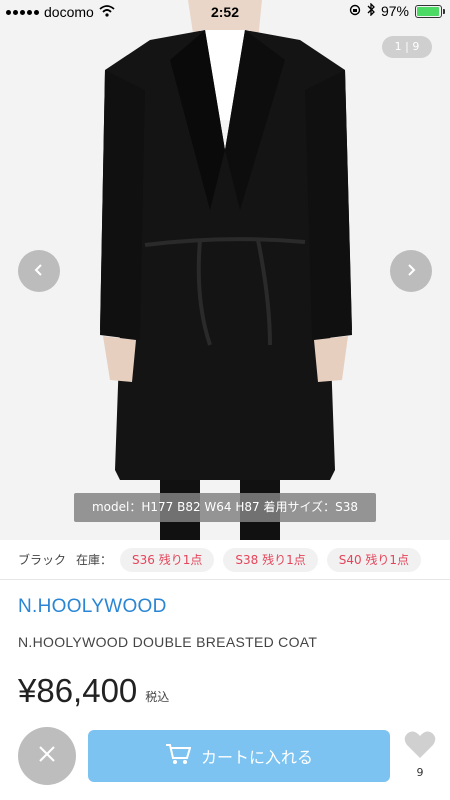  What do you see at coordinates (256, 757) in the screenshot?
I see `add-to-cart-label: カートに入れる` at bounding box center [256, 757].